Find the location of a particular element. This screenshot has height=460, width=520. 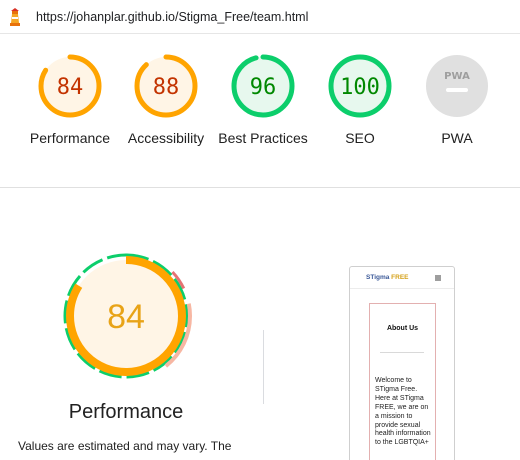

performance-title: Performance is located at coordinates (126, 412).